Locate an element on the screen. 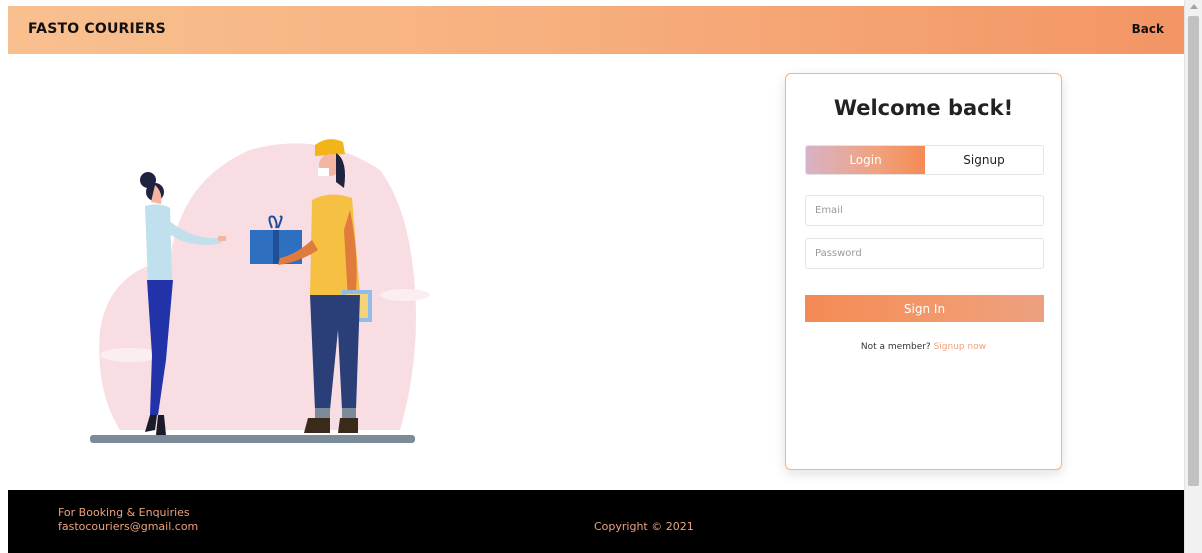  auth-tabs: Login Signup is located at coordinates (924, 160).